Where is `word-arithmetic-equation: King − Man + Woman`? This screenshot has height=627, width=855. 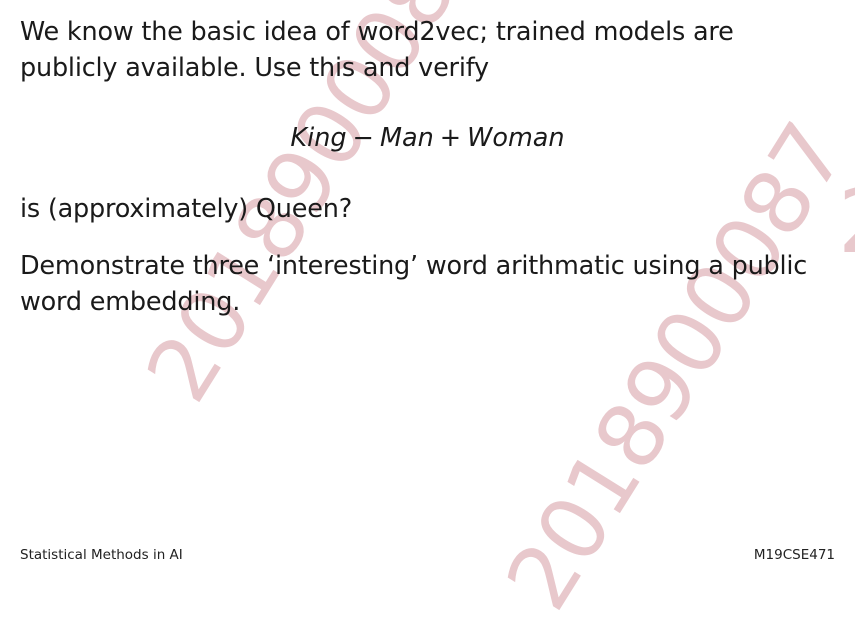 word-arithmetic-equation: King − Man + Woman is located at coordinates (427, 138).